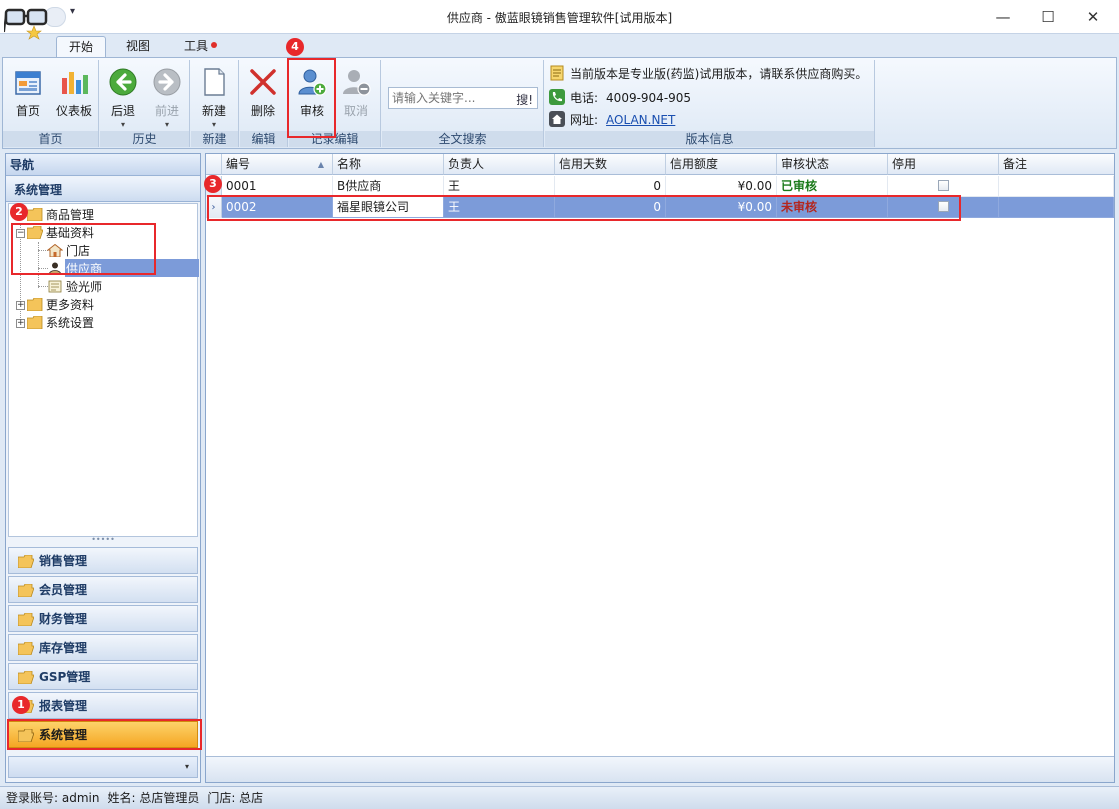 The height and width of the screenshot is (809, 1119). Describe the element at coordinates (620, 98) in the screenshot. I see `phone-info: 电话: 4009-904-905` at that location.